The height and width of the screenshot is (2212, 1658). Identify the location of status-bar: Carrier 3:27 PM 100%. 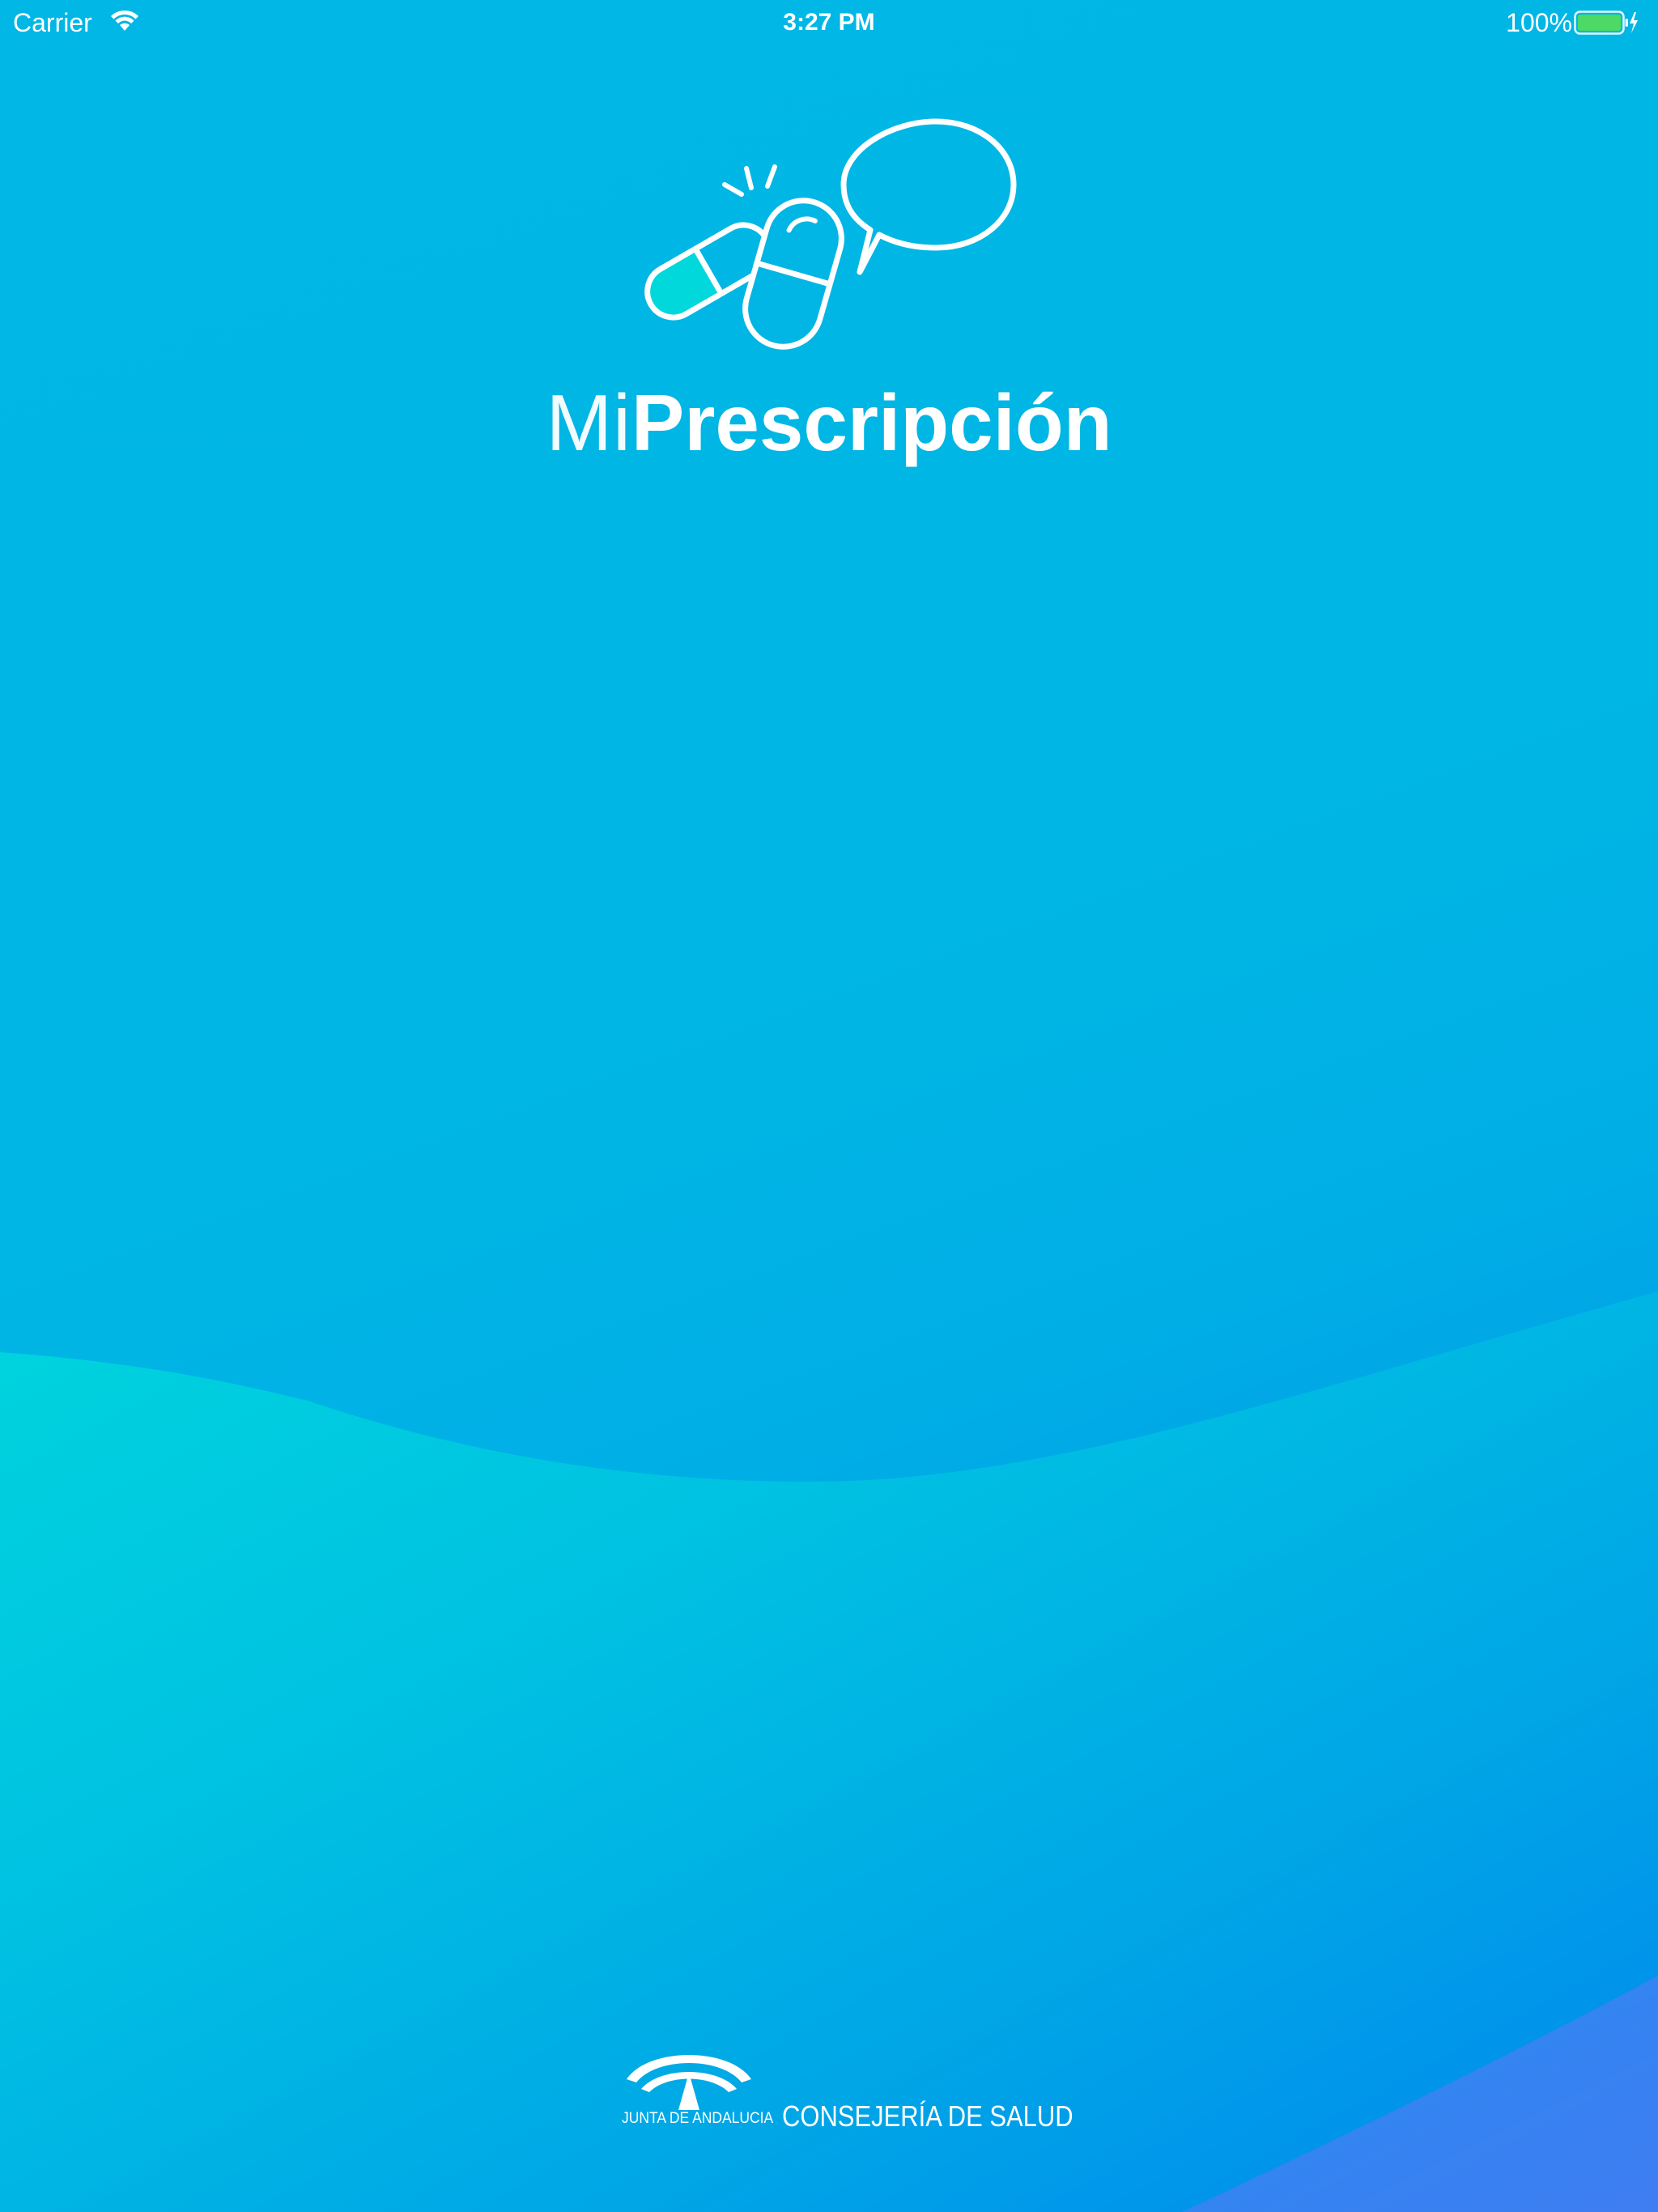
(829, 22).